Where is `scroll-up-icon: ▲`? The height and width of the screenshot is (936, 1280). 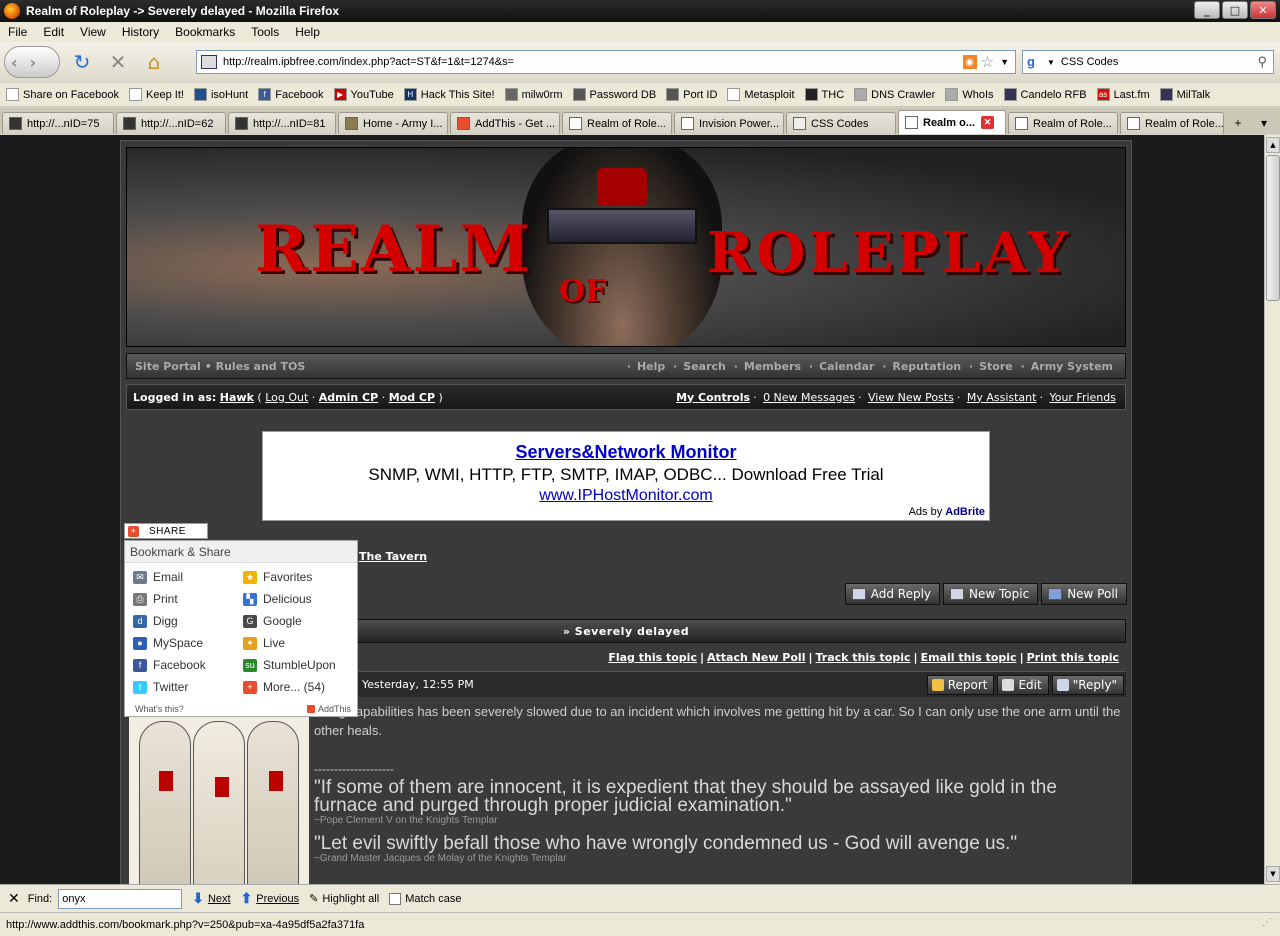
scroll-up-icon: ▲ is located at coordinates (1273, 145).